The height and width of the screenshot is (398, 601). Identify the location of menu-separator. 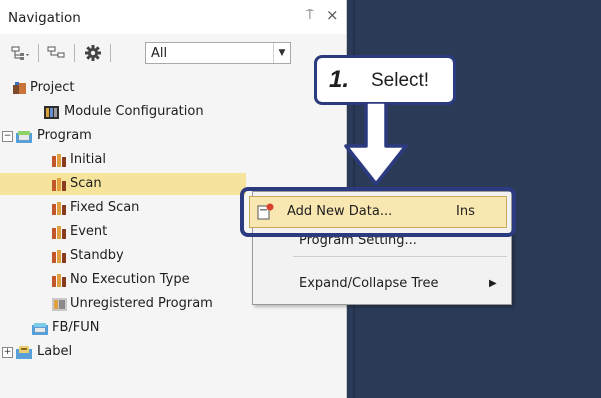
(400, 256).